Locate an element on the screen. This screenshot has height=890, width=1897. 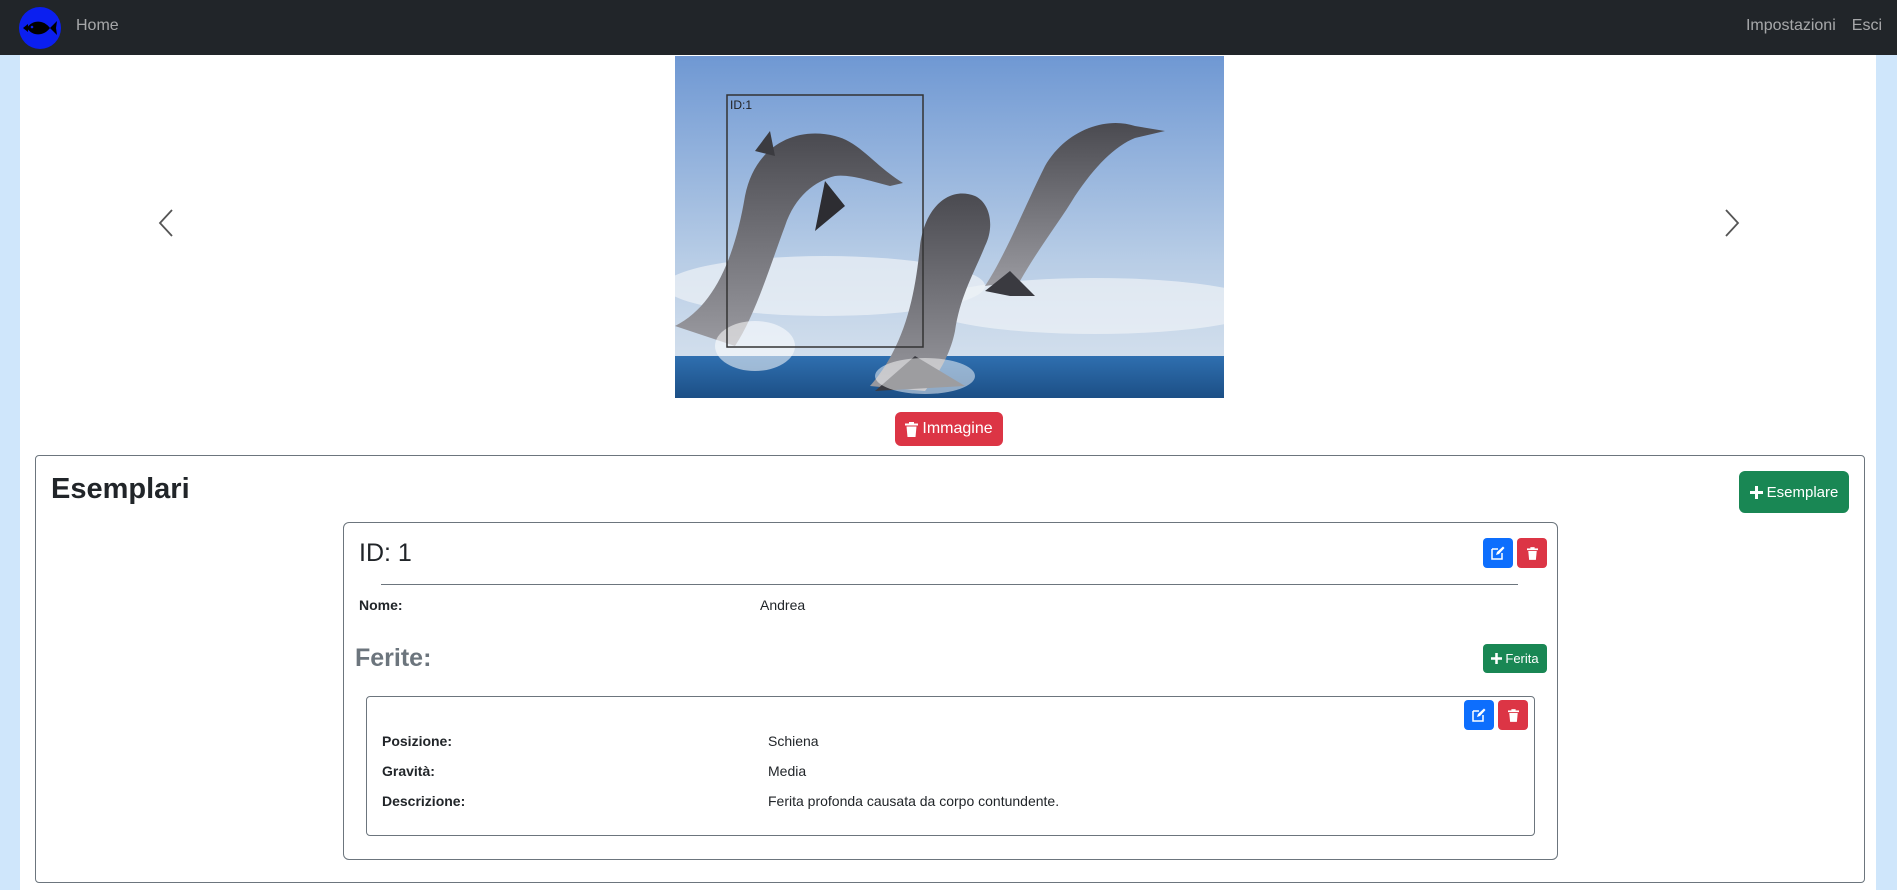
add-esemplare-button: Esemplare is located at coordinates (1794, 492).